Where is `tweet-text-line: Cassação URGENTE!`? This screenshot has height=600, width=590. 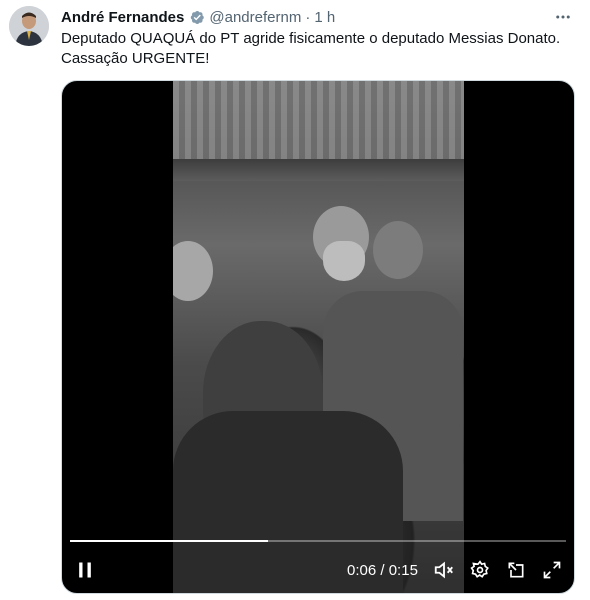
tweet-text-line: Cassação URGENTE! is located at coordinates (135, 58).